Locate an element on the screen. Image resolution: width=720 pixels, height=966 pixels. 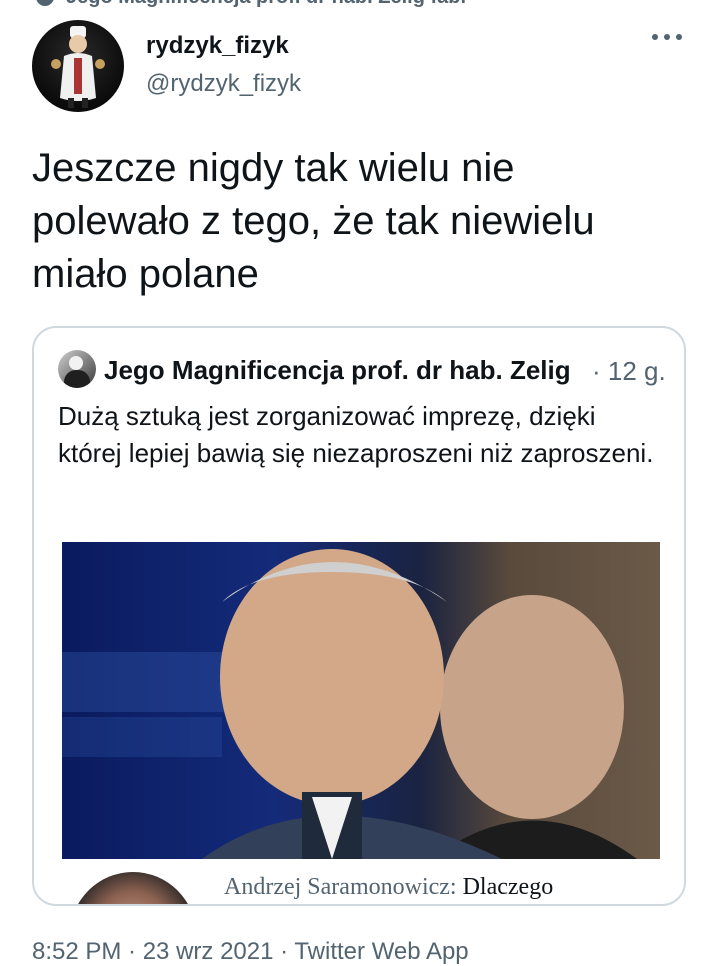
more-options-icon is located at coordinates (667, 37).